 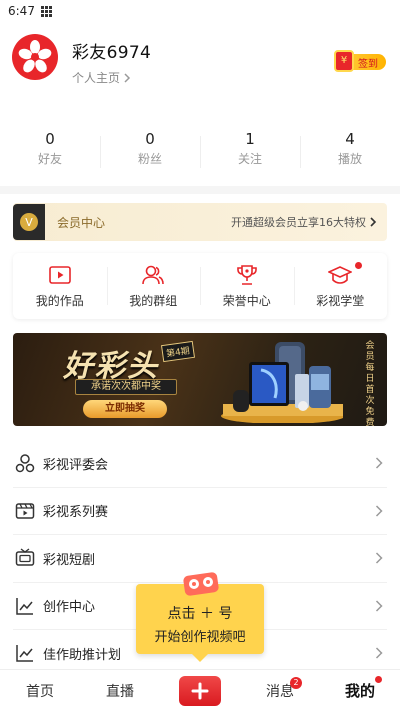 What do you see at coordinates (25, 463) in the screenshot?
I see `judge-icon` at bounding box center [25, 463].